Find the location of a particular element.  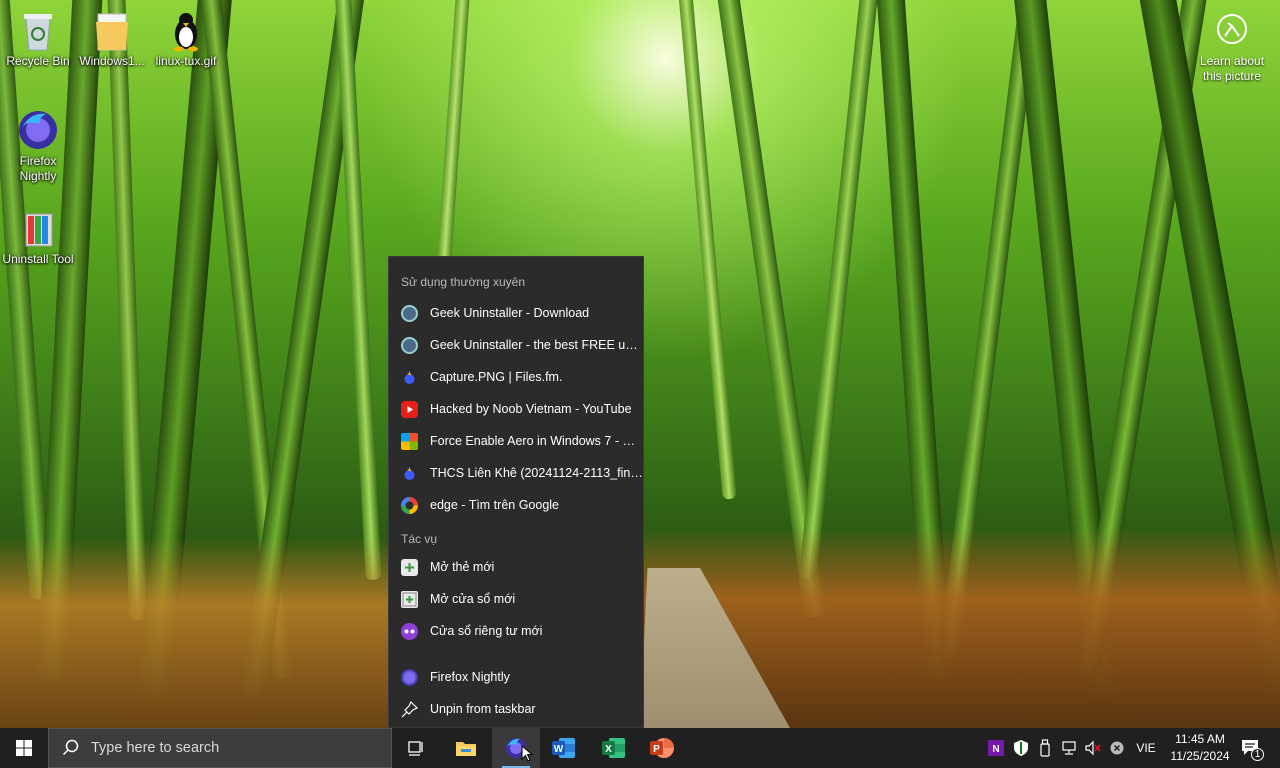

action-center-button: 1 is located at coordinates (1251, 748).